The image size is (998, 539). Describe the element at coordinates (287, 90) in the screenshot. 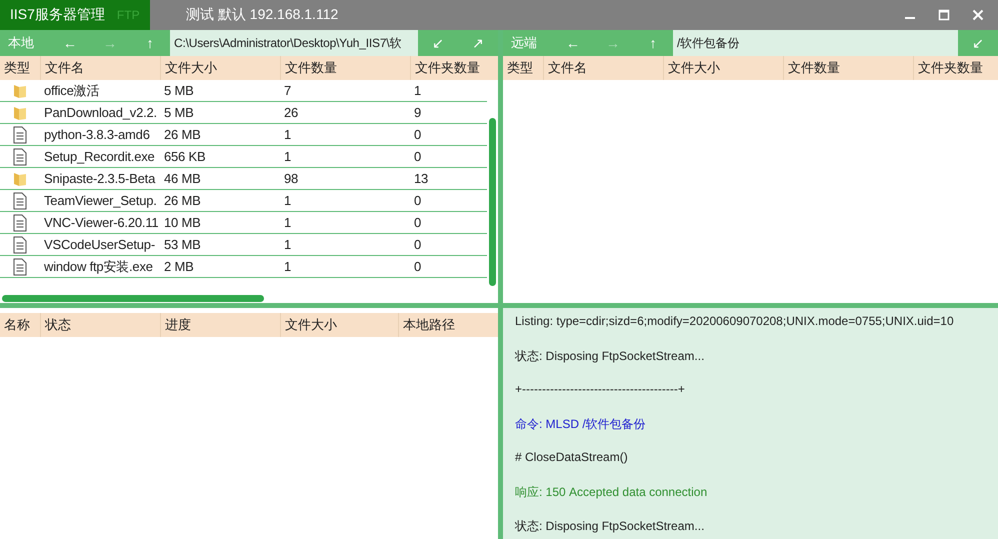

I see `file-count-cell-text: 7` at that location.